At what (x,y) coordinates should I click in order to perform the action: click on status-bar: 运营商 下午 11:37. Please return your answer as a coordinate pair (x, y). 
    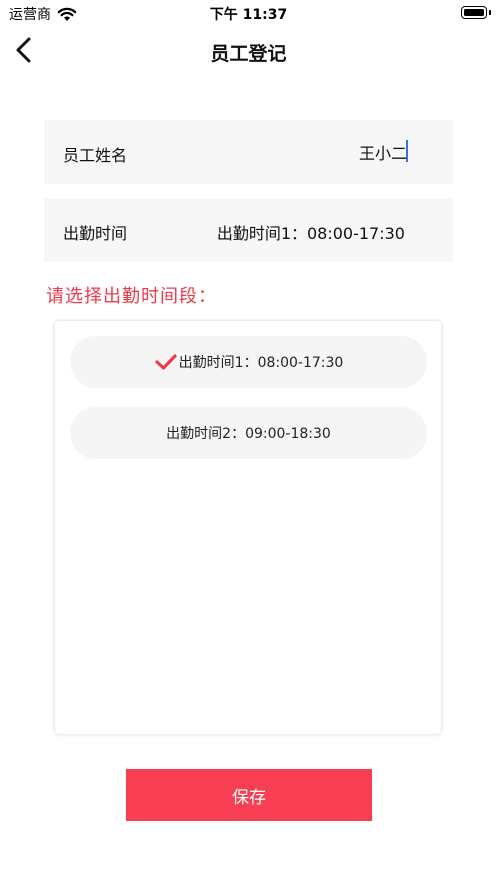
    Looking at the image, I should click on (248, 13).